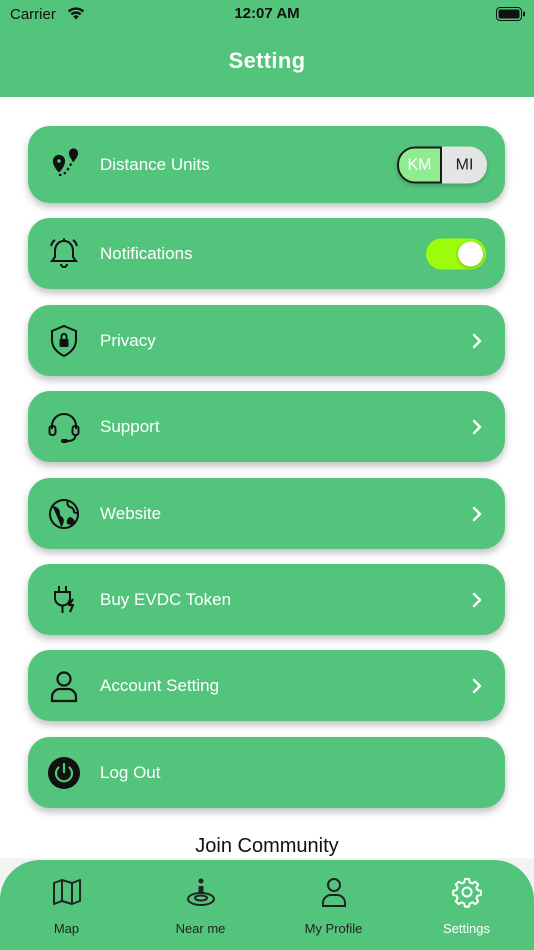 This screenshot has width=534, height=950. Describe the element at coordinates (200, 892) in the screenshot. I see `location-person-icon` at that location.